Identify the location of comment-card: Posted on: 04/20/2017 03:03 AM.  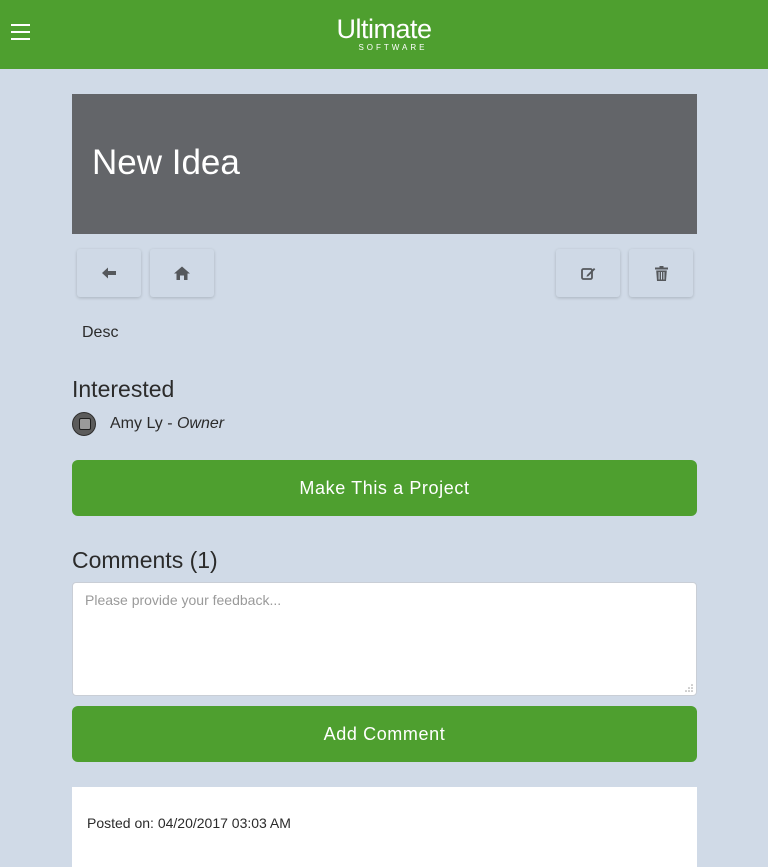
(384, 827).